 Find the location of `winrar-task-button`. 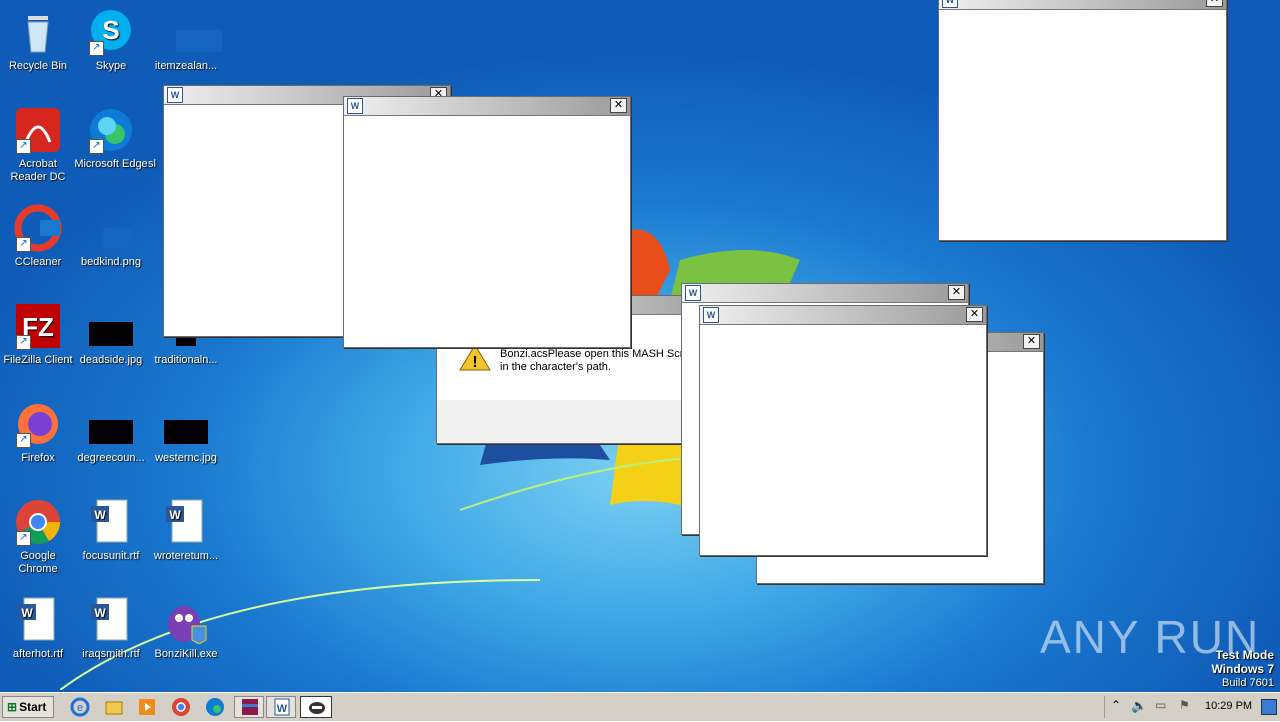

winrar-task-button is located at coordinates (249, 707).